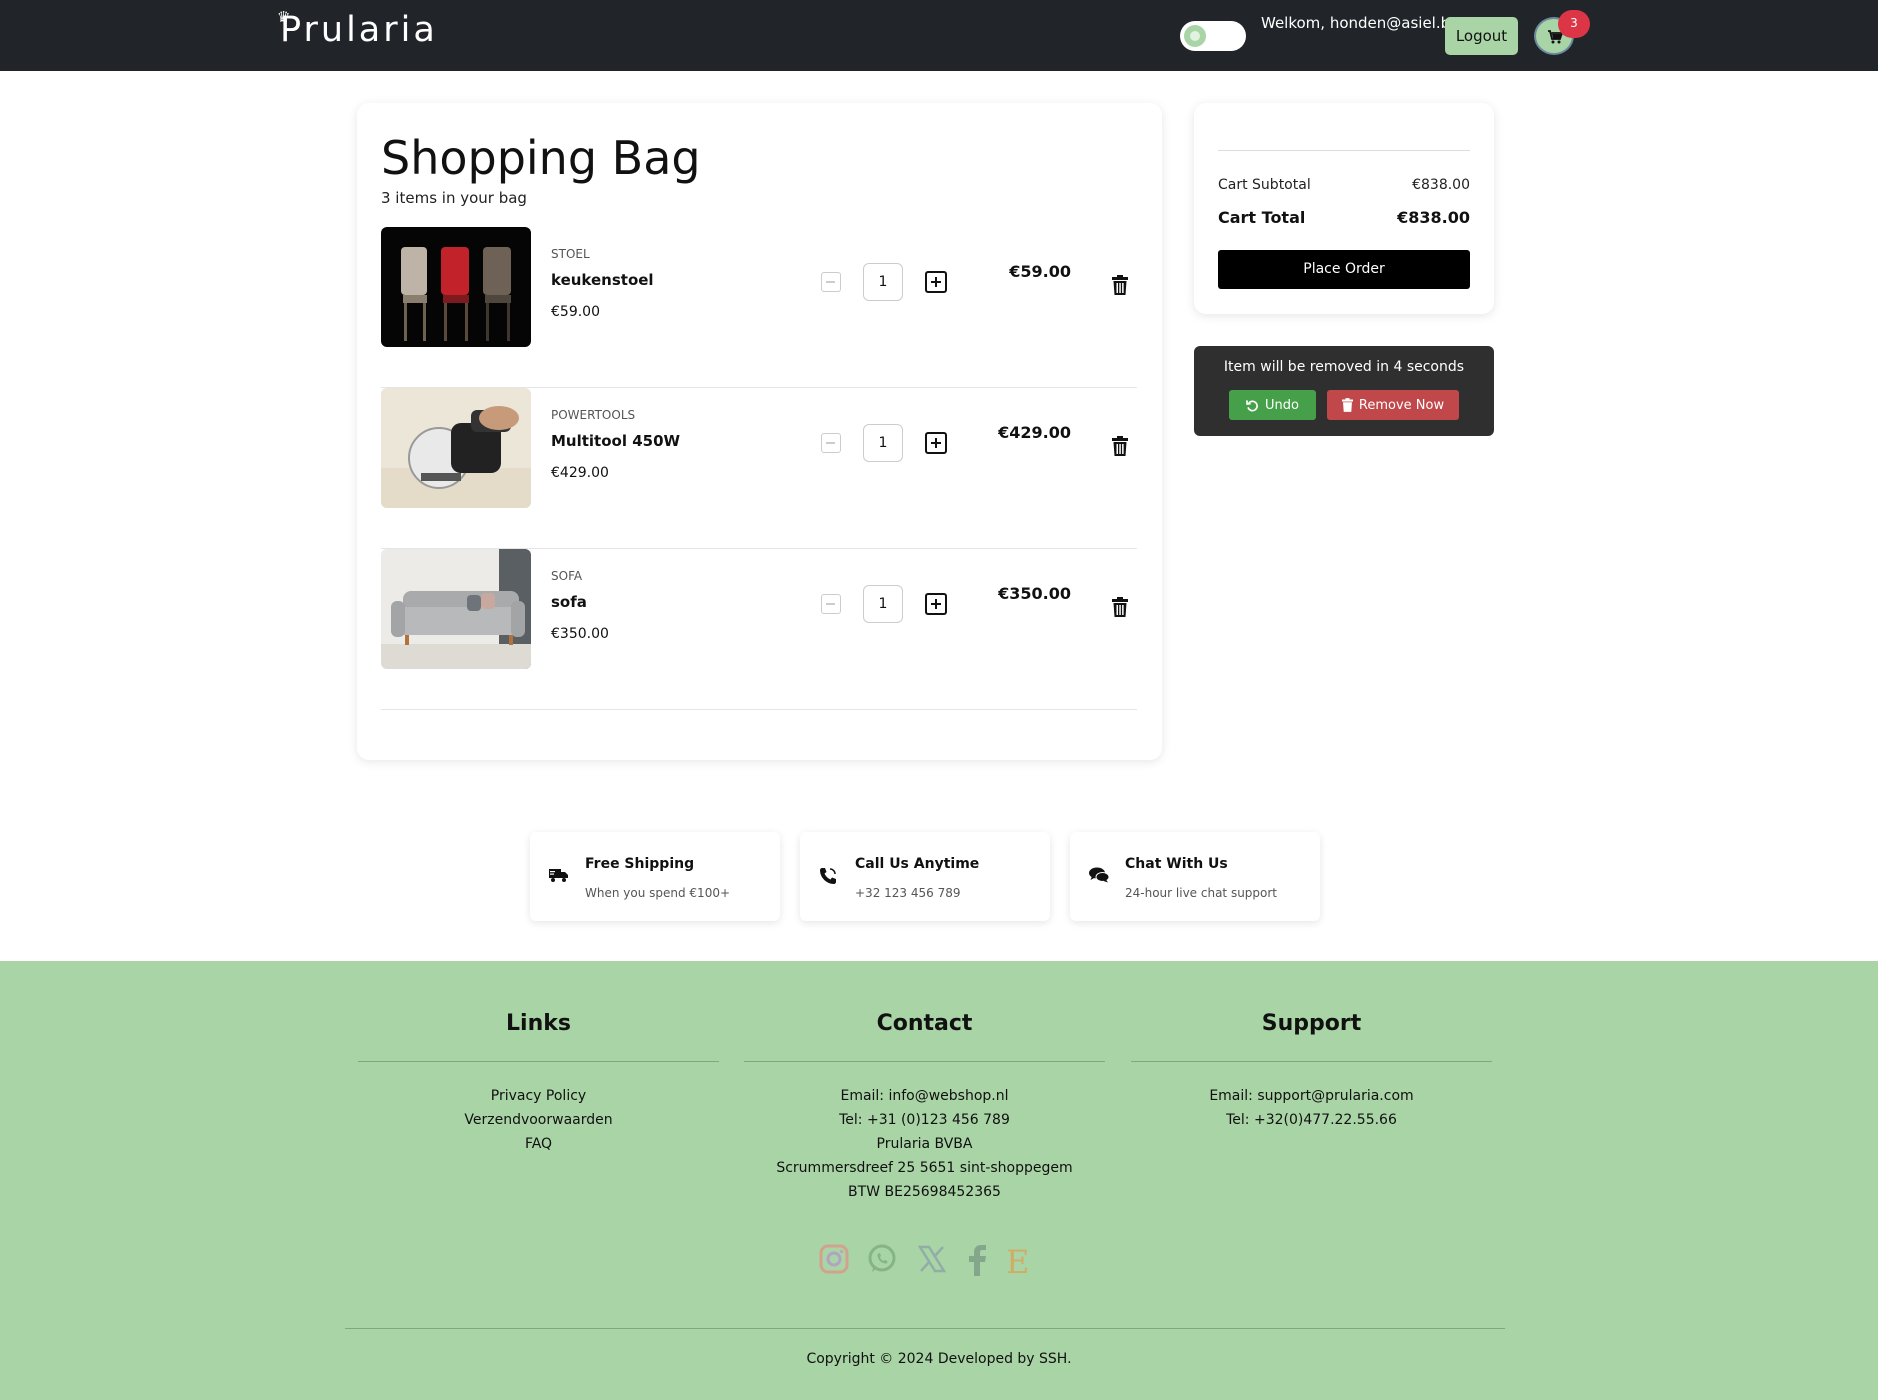 This screenshot has width=1878, height=1400. What do you see at coordinates (1311, 1096) in the screenshot?
I see `support-email: Email: support@prularia.com` at bounding box center [1311, 1096].